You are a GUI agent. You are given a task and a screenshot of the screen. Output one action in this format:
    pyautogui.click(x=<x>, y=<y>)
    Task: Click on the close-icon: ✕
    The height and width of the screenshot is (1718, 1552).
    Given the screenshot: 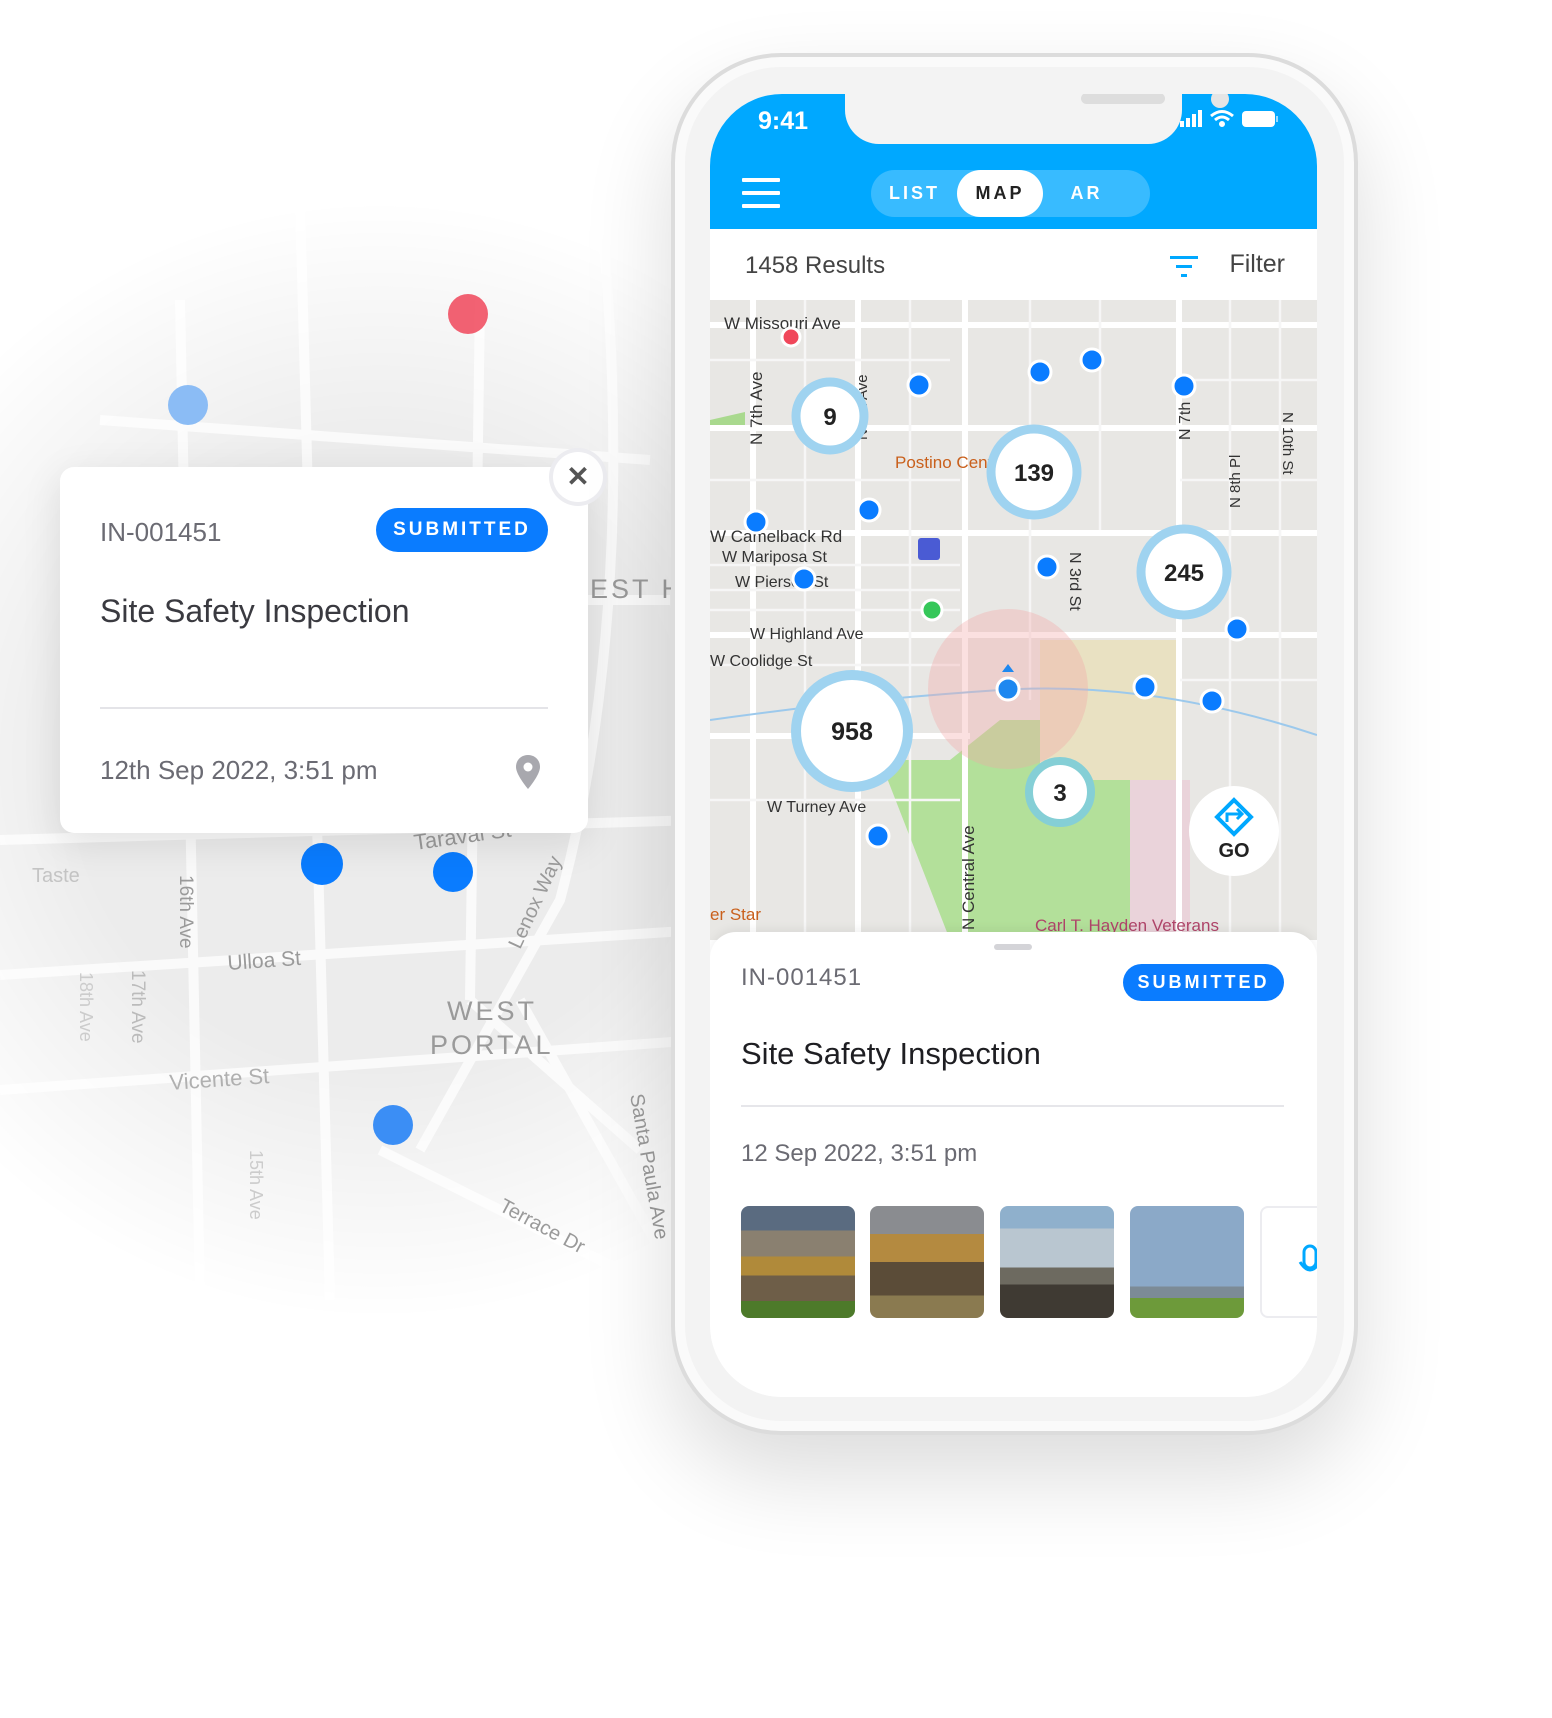 What is the action you would take?
    pyautogui.click(x=578, y=476)
    